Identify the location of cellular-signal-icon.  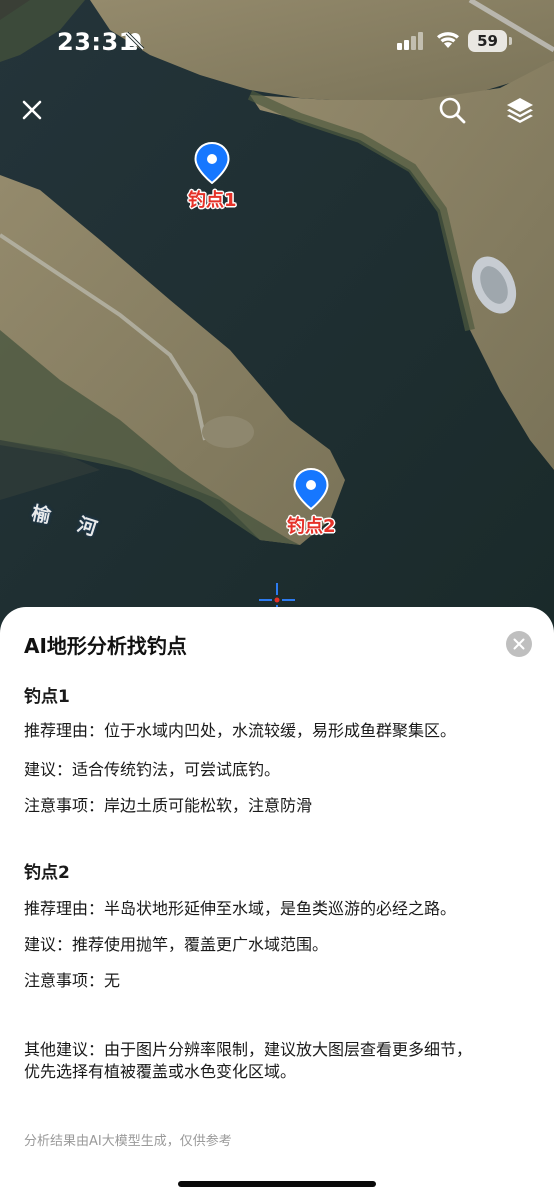
(410, 41).